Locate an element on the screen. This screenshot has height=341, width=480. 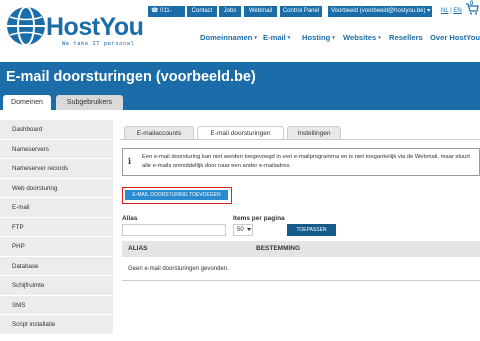
alias-label: Alias is located at coordinates (130, 218).